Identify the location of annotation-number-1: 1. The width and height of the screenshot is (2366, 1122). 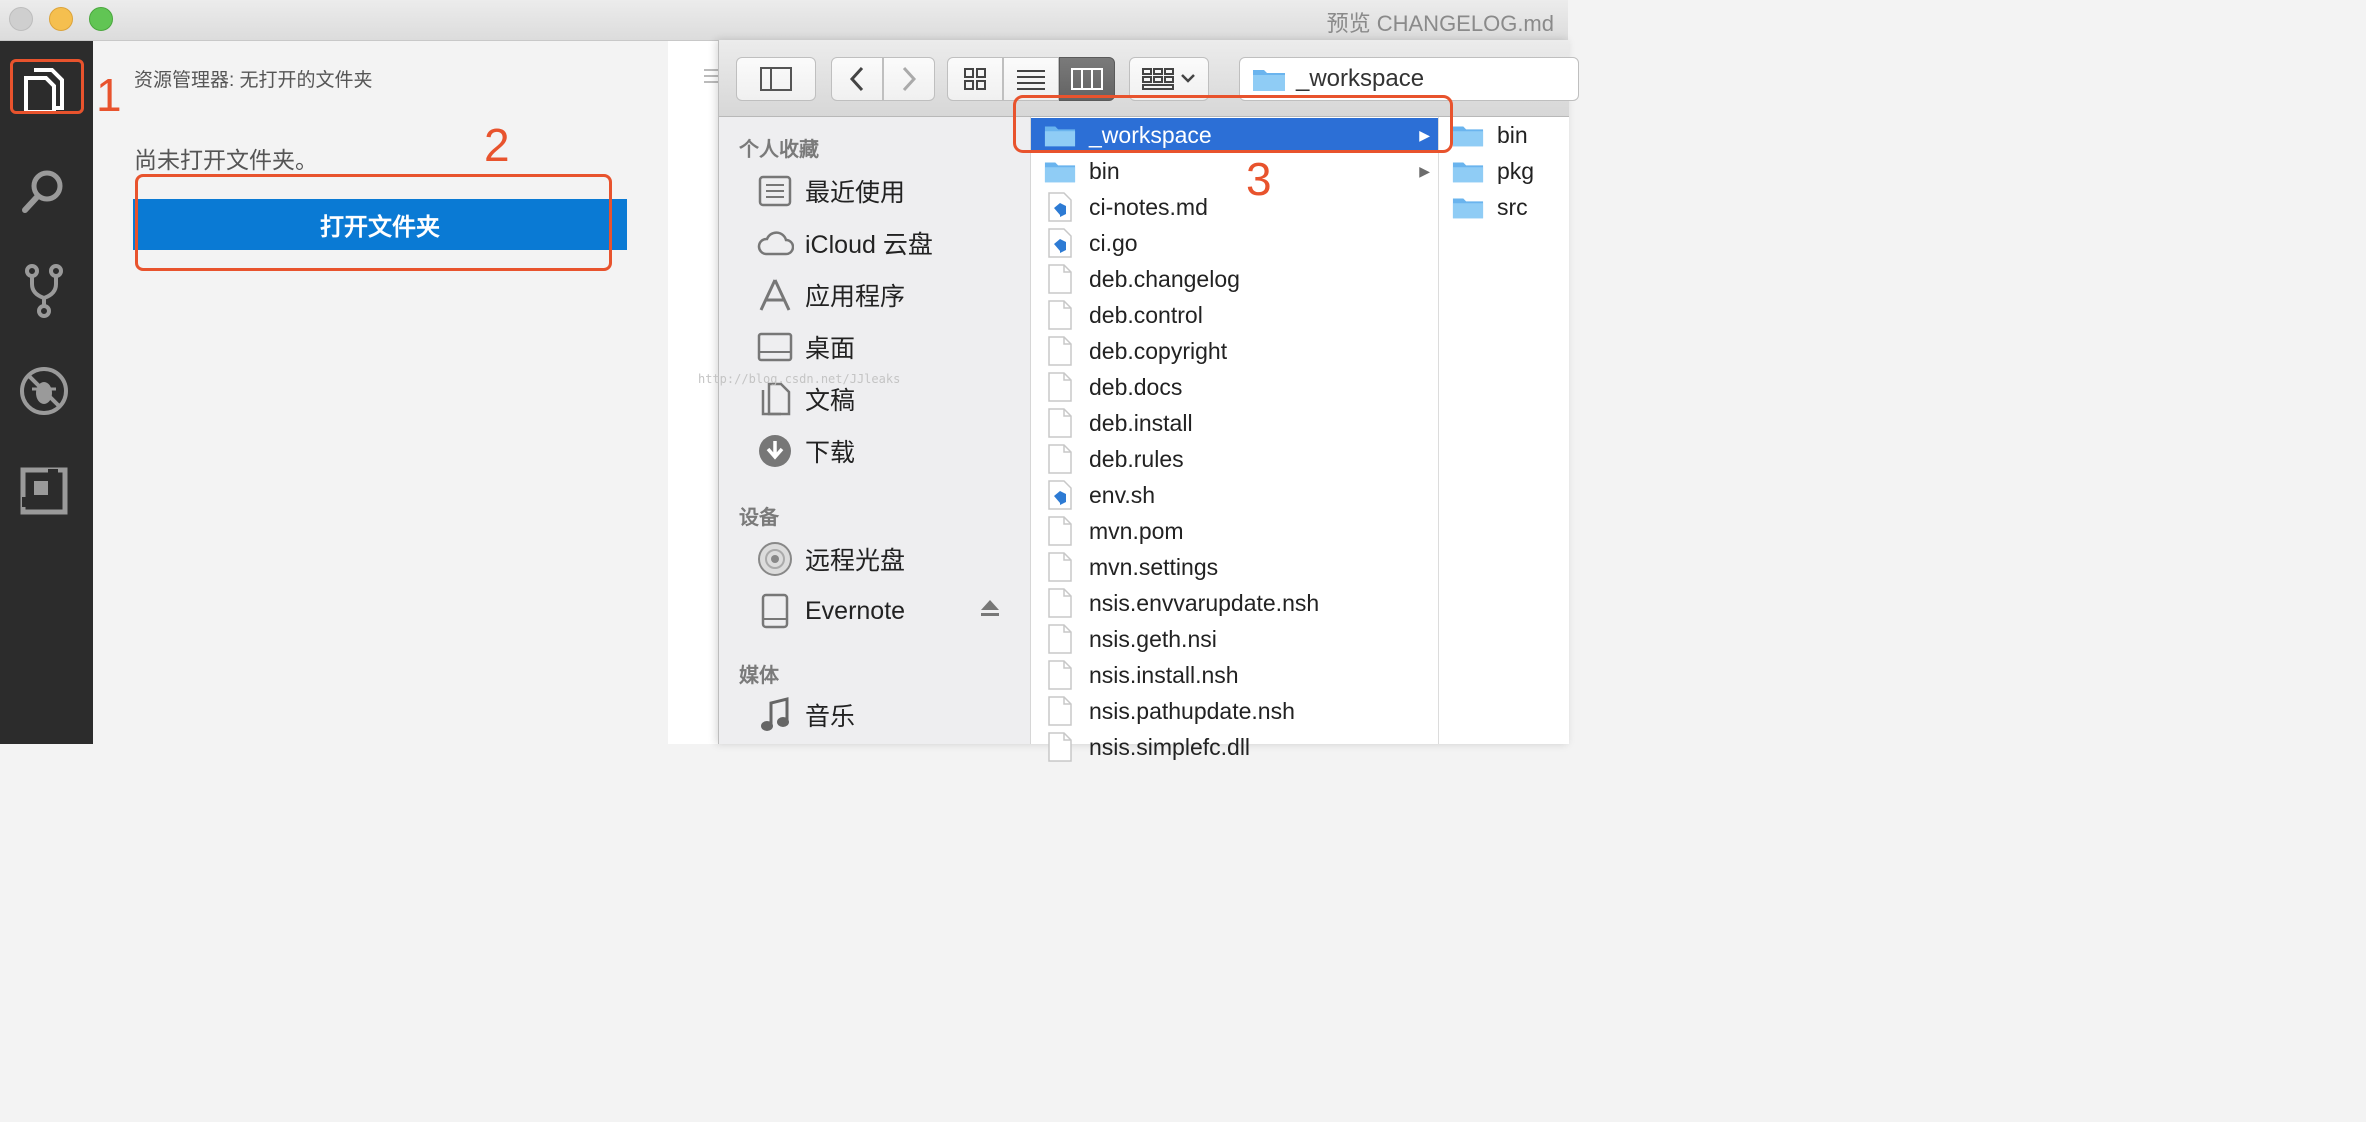
(109, 95).